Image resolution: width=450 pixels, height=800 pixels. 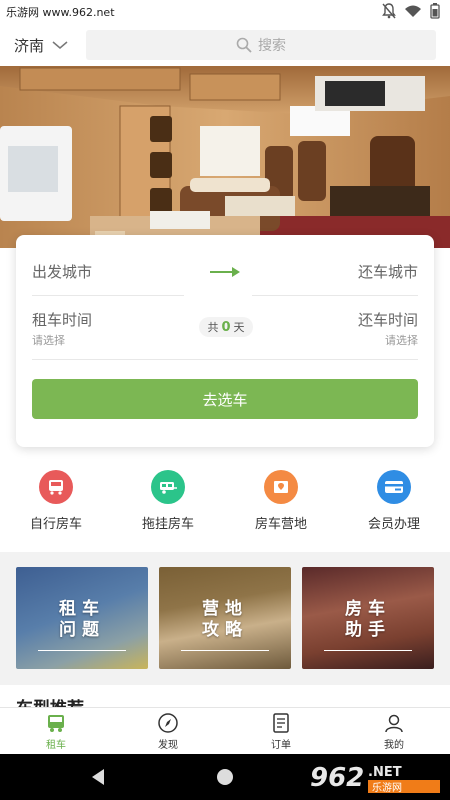 I want to click on bottom-nav: 租车 发现 订单 我的, so click(x=225, y=730).